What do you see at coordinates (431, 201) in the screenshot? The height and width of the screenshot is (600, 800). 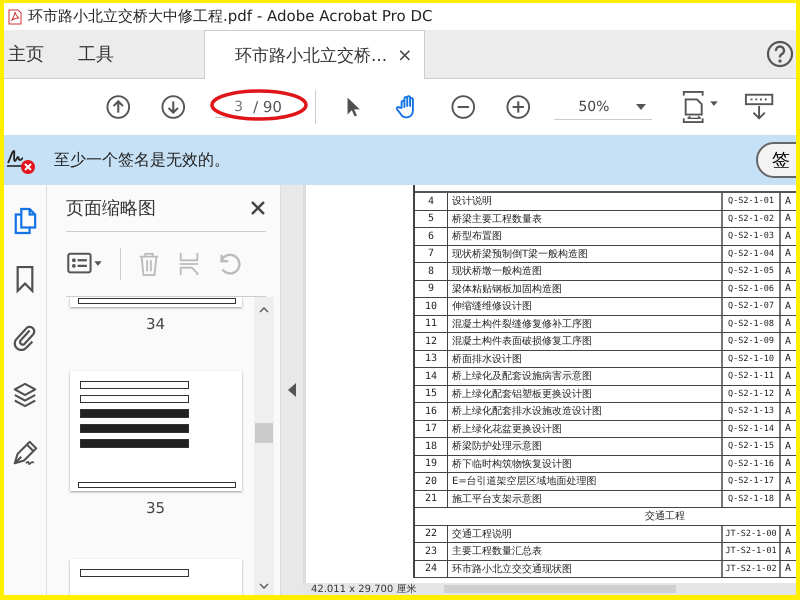 I see `table-cell: 4` at bounding box center [431, 201].